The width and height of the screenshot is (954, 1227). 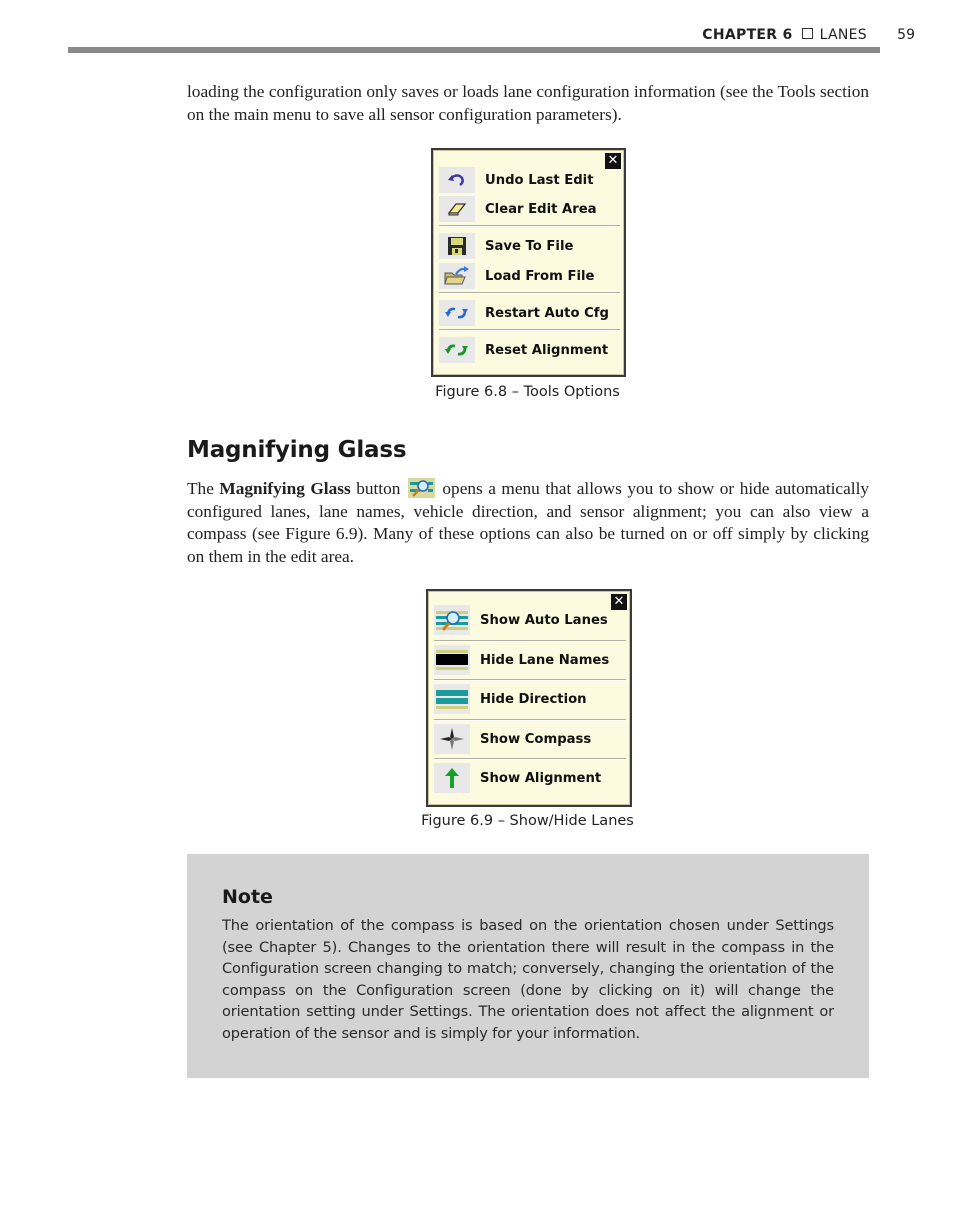 I want to click on menu-item-load-from-file: Load From File, so click(x=529, y=276).